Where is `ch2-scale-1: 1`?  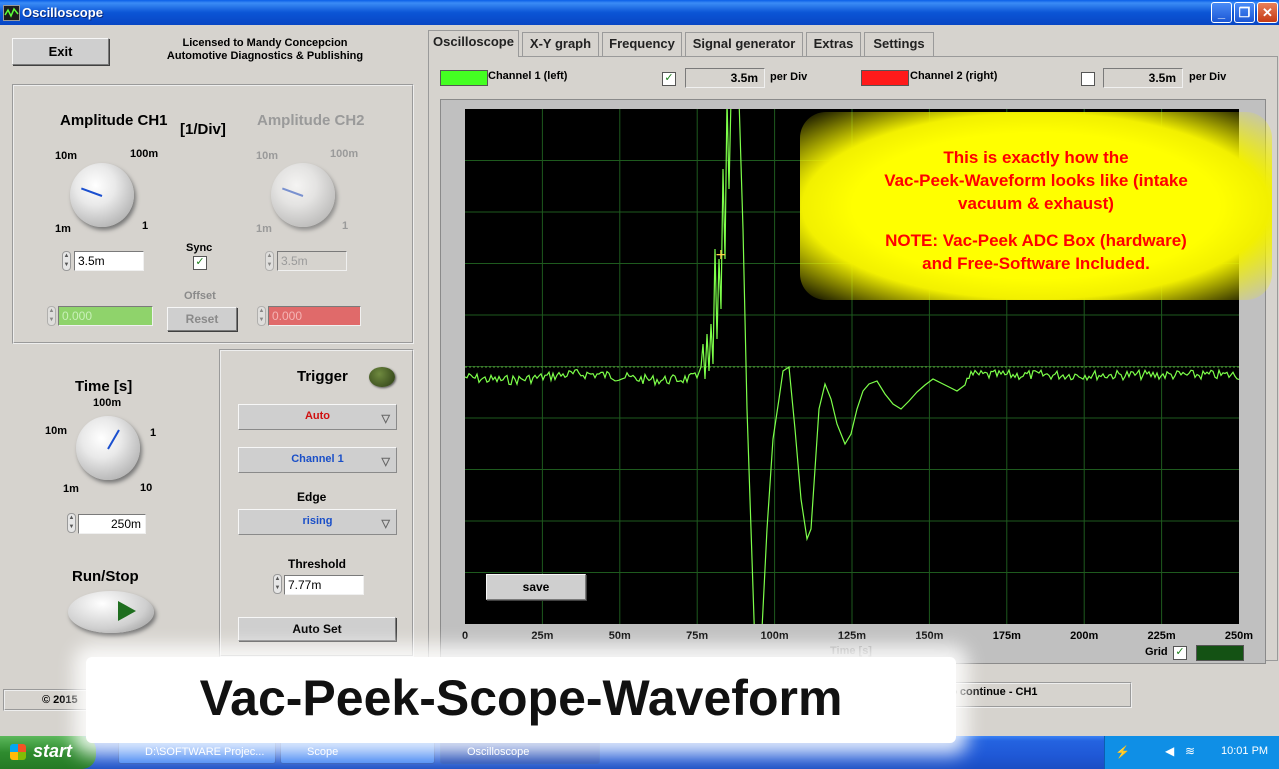 ch2-scale-1: 1 is located at coordinates (345, 226).